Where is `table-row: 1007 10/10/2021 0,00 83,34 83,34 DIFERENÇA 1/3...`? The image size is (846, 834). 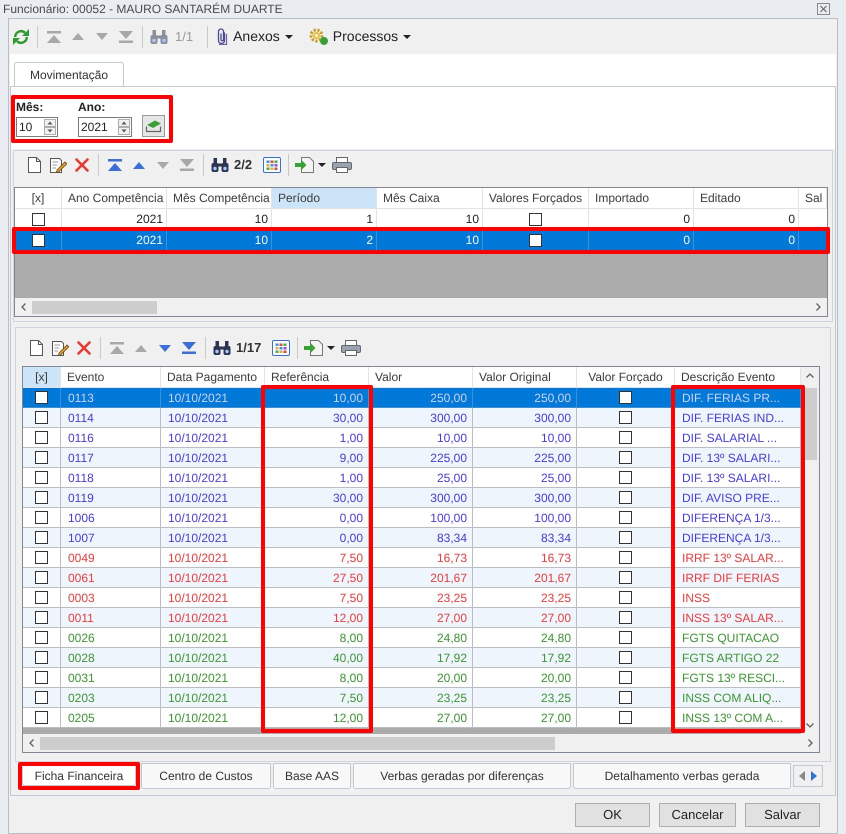
table-row: 1007 10/10/2021 0,00 83,34 83,34 DIFERENÇA 1/3... is located at coordinates (412, 538).